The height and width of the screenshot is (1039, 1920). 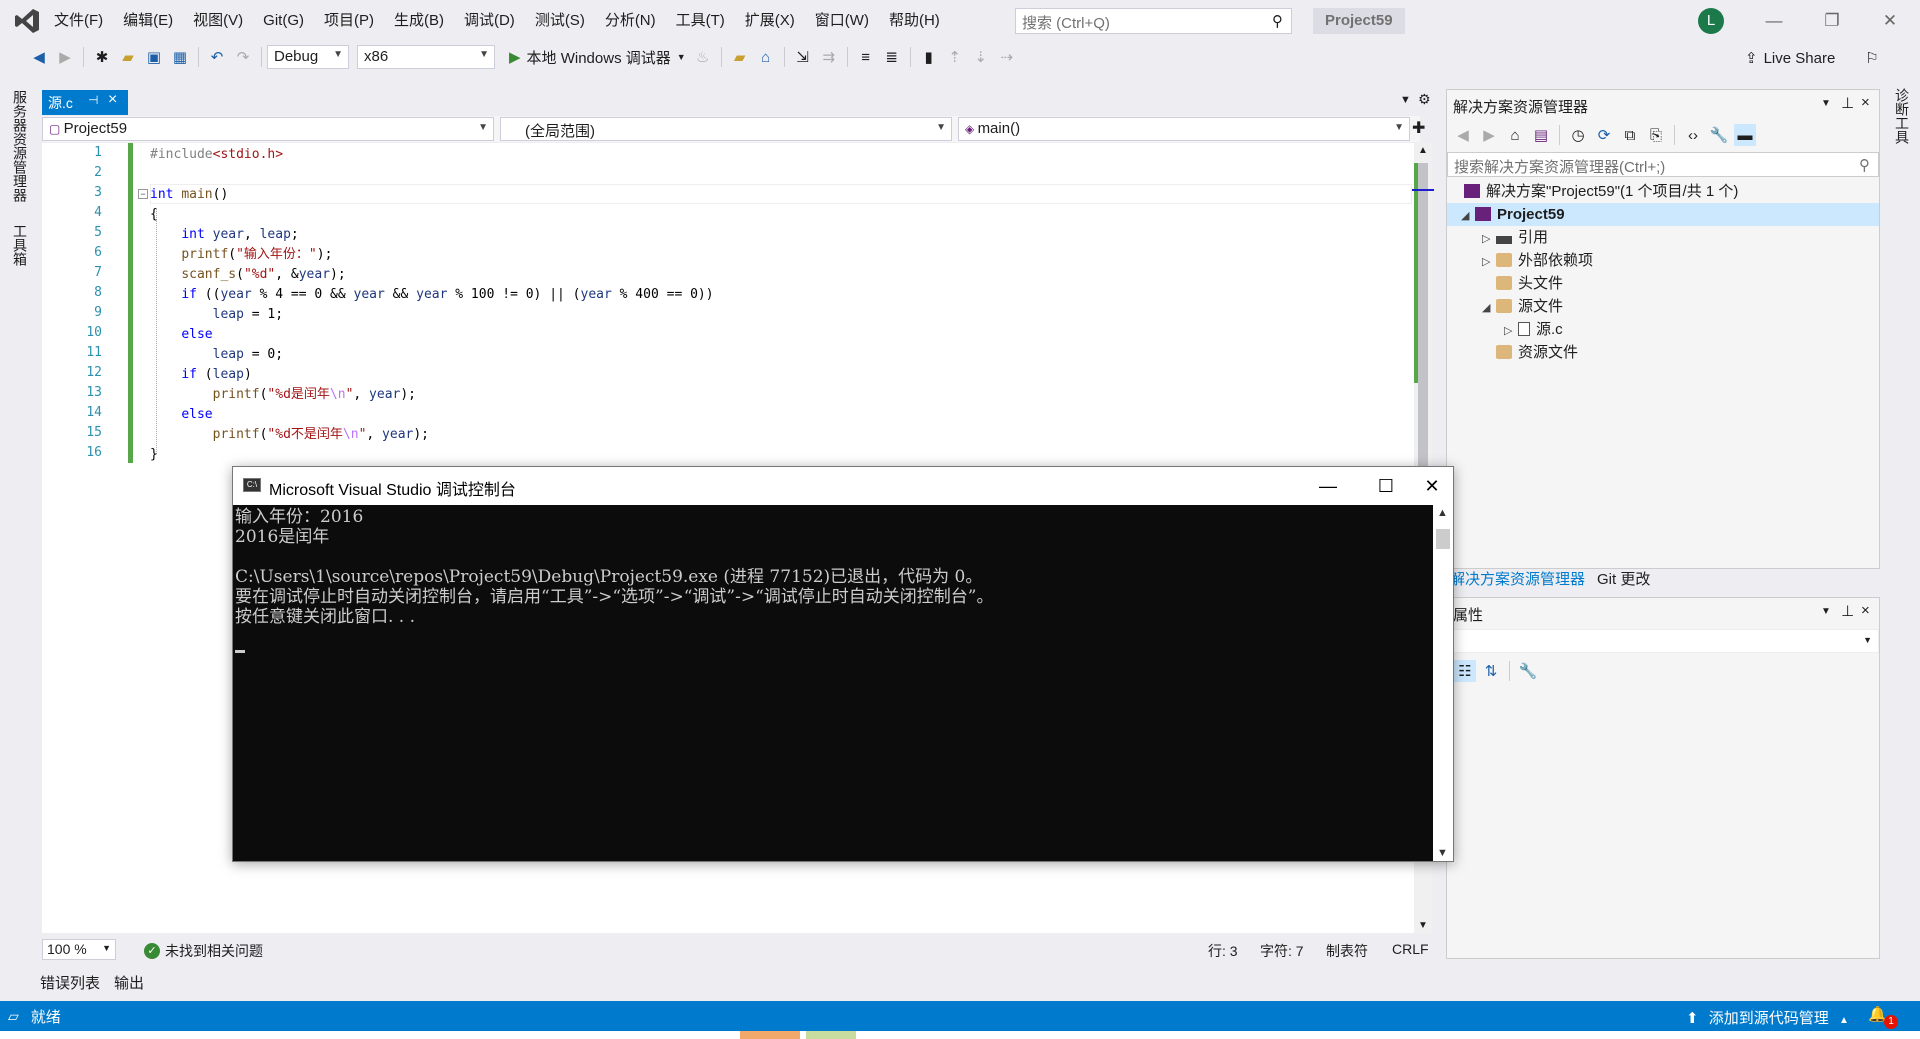 I want to click on property-pages-wrench-icon: 🔧, so click(x=1528, y=671).